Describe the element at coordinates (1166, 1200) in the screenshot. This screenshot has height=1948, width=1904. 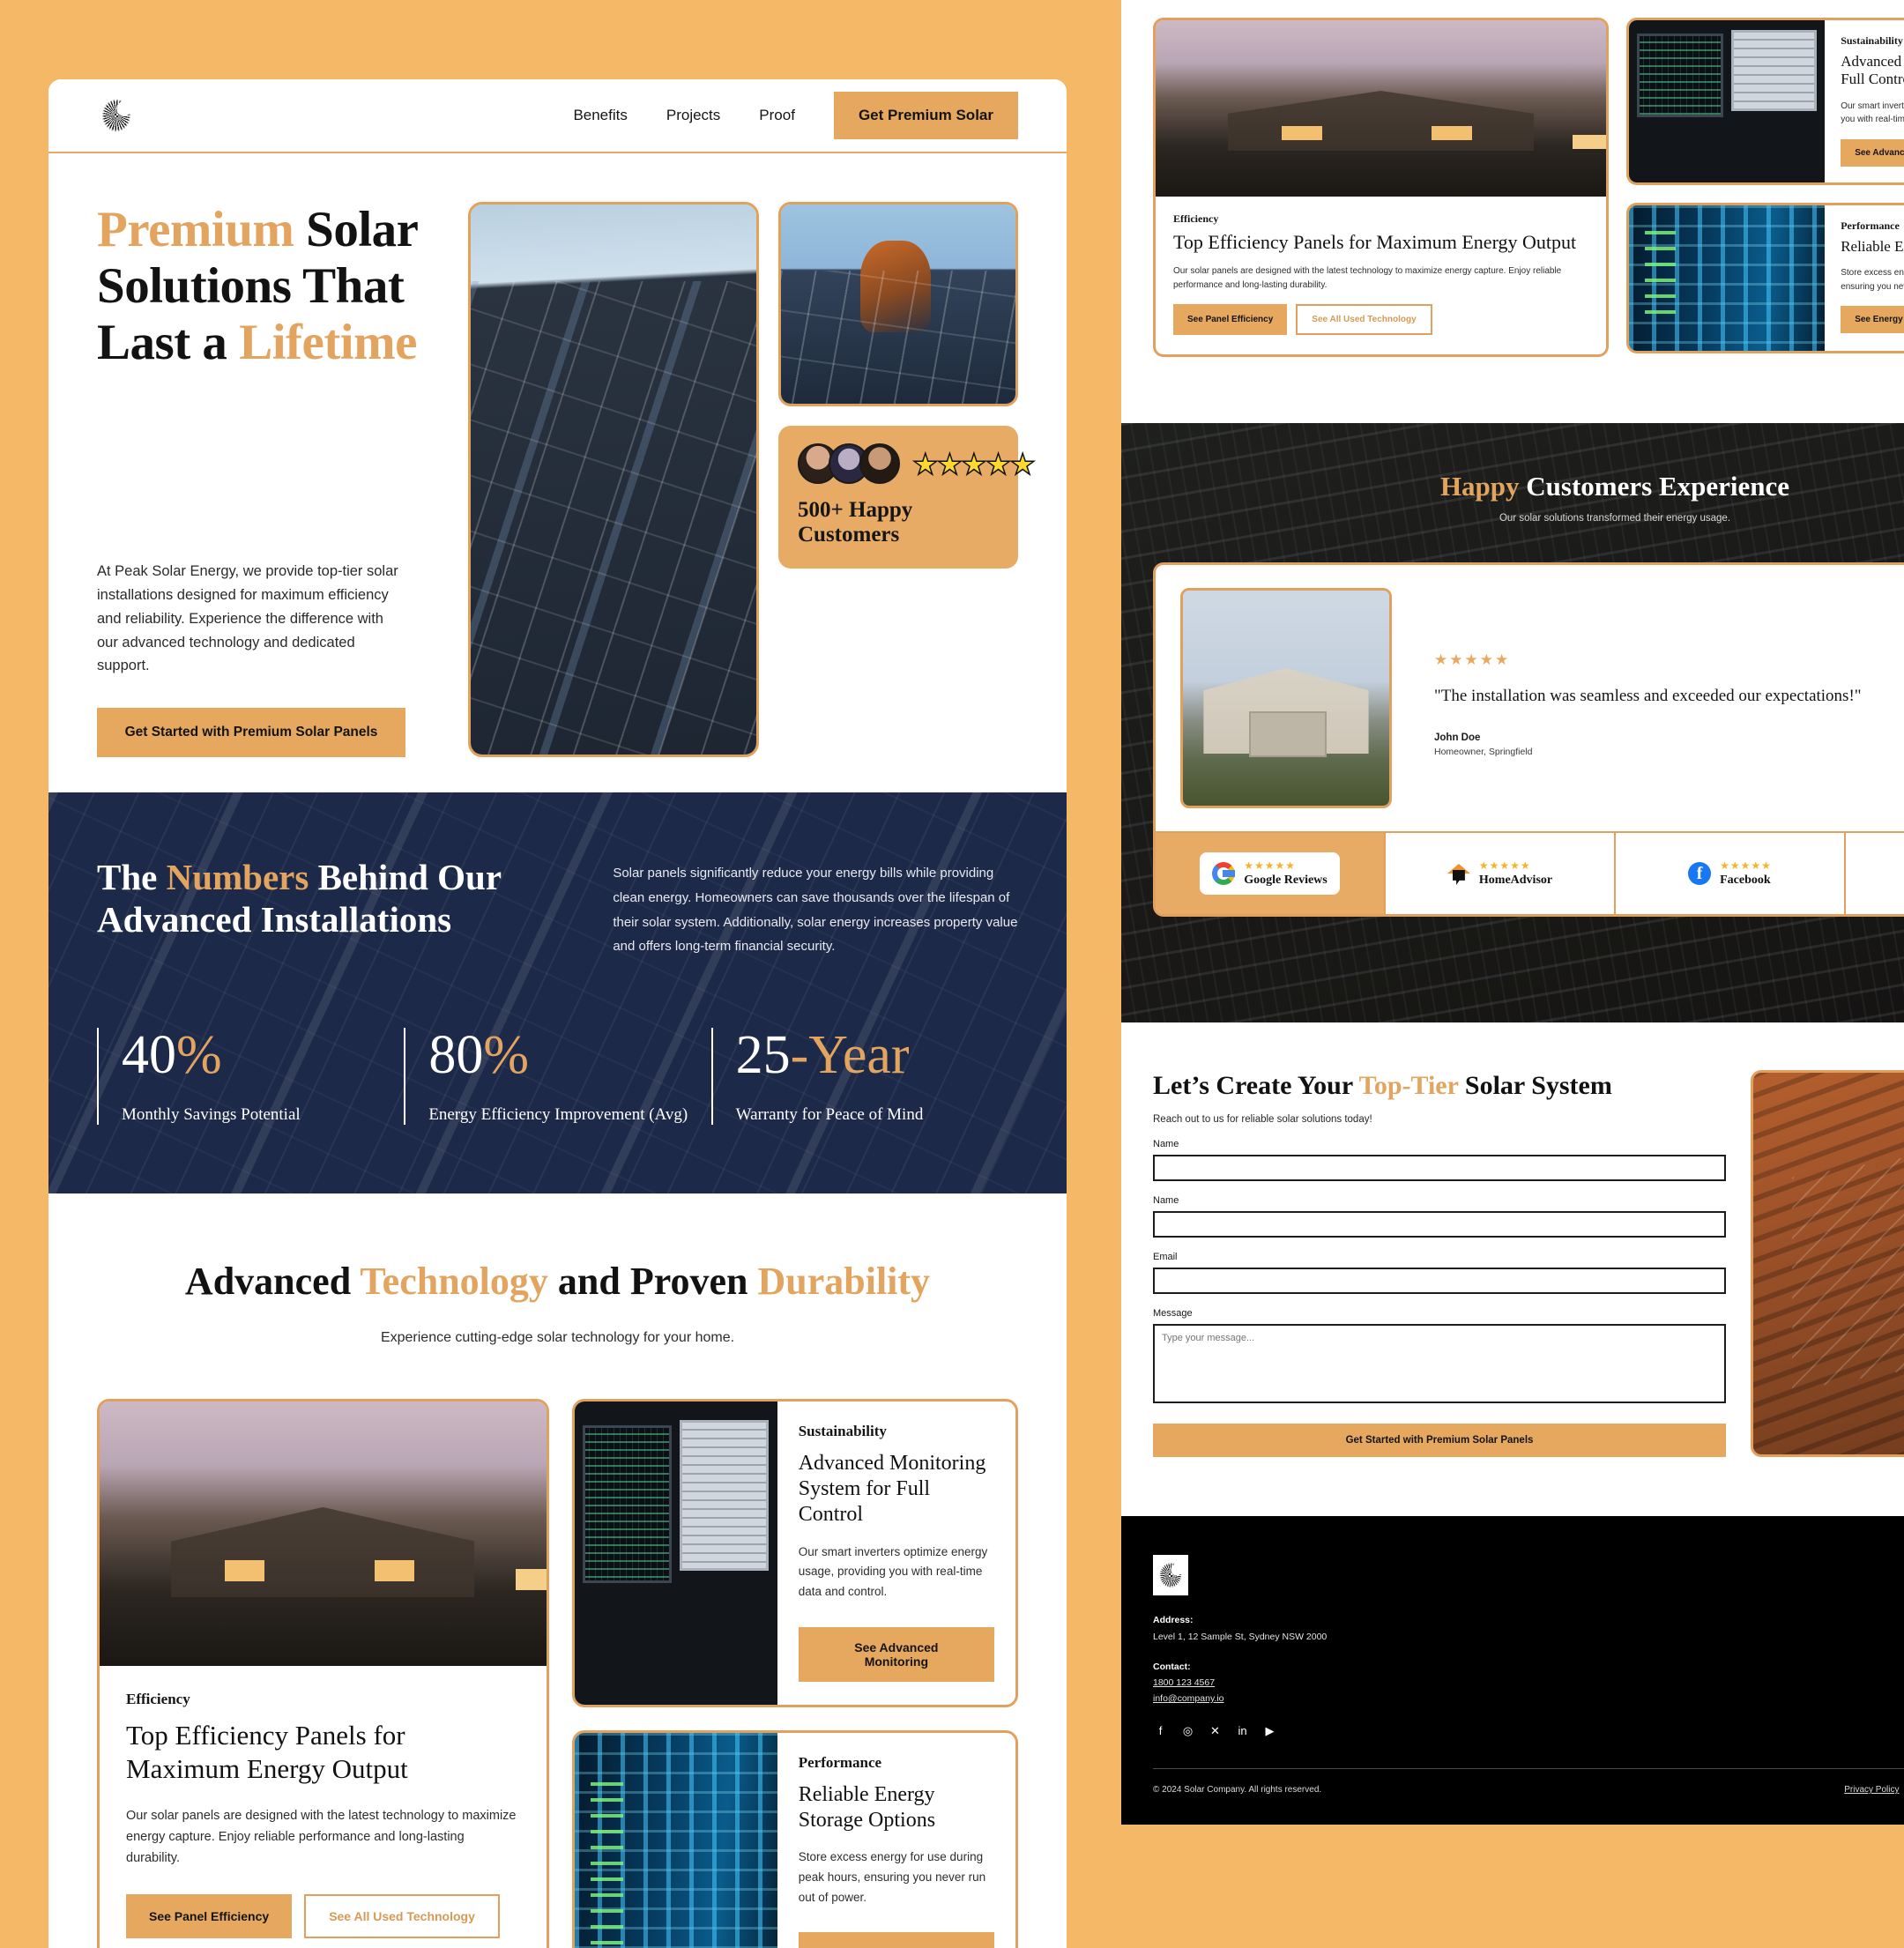
I see `name2-field-label: Name` at that location.